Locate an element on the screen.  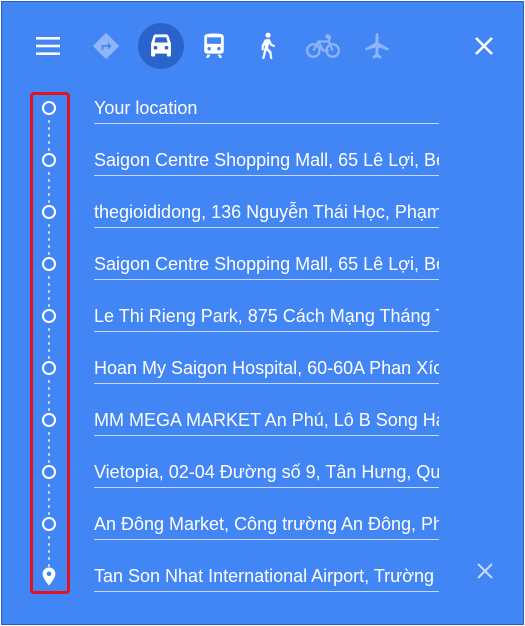
list-item: Your location is located at coordinates (262, 123).